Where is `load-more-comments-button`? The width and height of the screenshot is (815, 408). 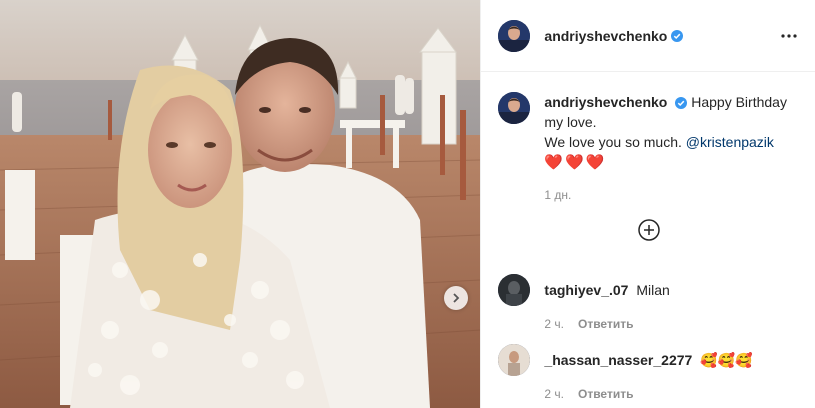 load-more-comments-button is located at coordinates (649, 230).